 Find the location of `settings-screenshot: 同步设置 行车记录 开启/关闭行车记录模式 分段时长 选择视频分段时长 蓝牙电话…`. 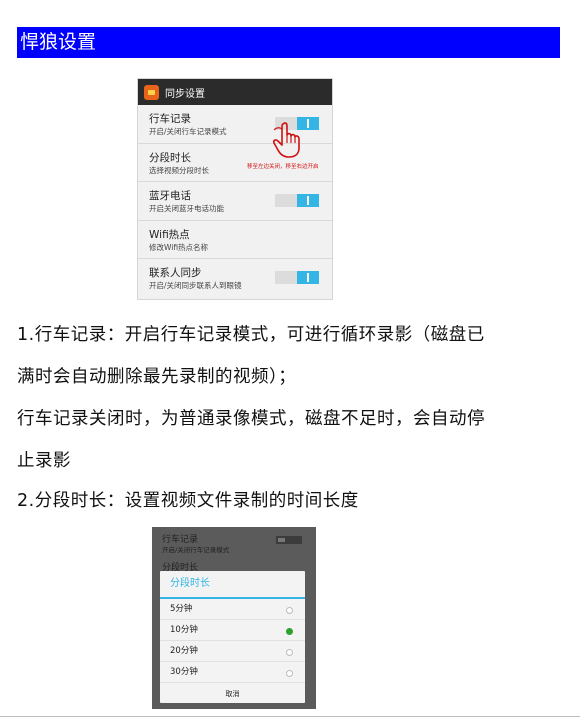

settings-screenshot: 同步设置 行车记录 开启/关闭行车记录模式 分段时长 选择视频分段时长 蓝牙电话… is located at coordinates (235, 189).